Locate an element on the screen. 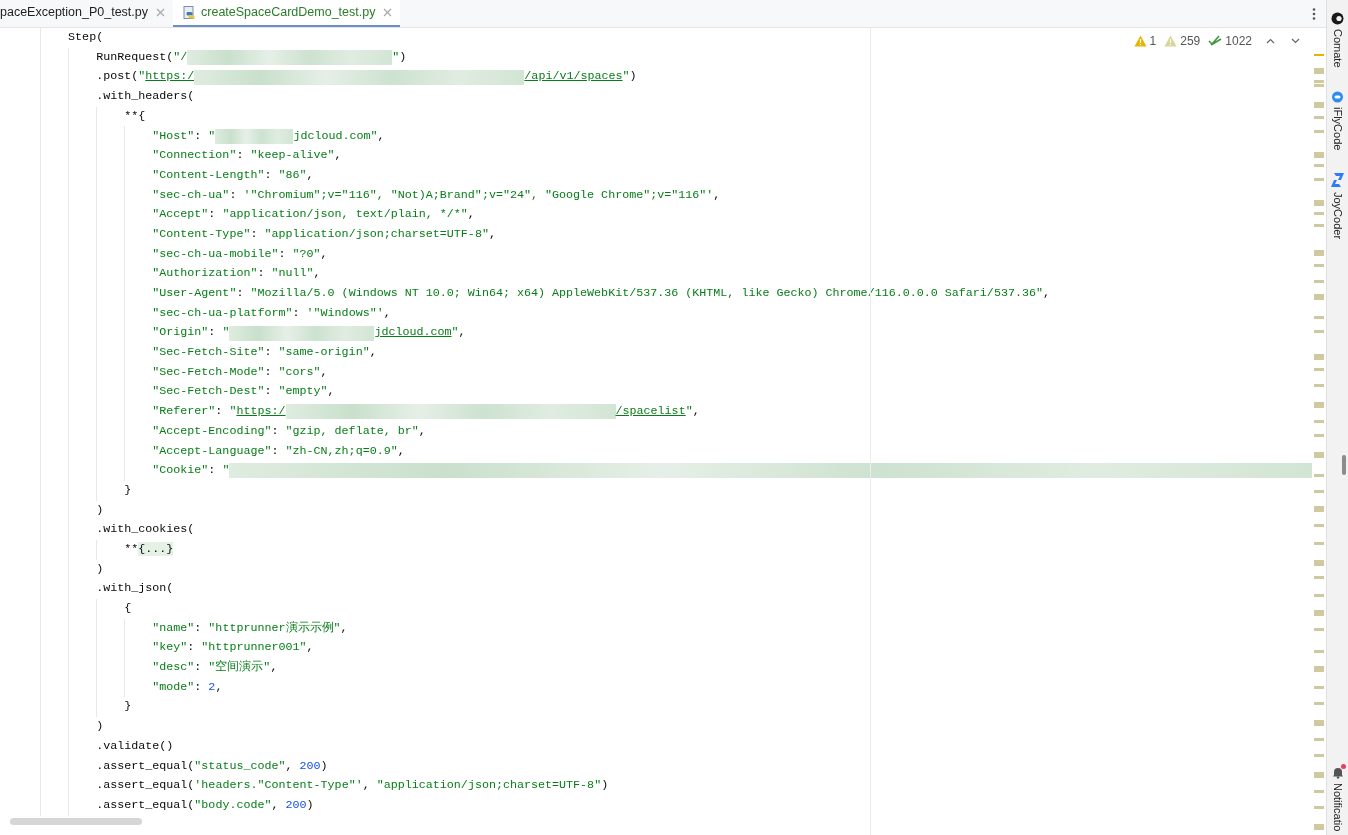 This screenshot has height=835, width=1348. code-line: "Connection": "keep-alive", is located at coordinates (247, 156).